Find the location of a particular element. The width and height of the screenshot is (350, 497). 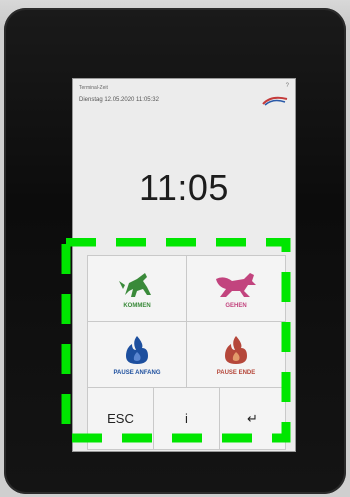

clock-display: 11:05 is located at coordinates (184, 187).